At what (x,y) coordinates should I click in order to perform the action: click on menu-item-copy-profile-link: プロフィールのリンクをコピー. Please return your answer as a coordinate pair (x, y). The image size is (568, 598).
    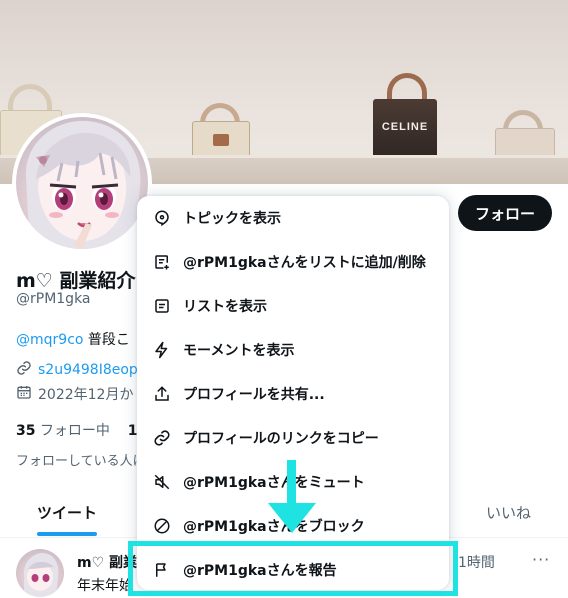
    Looking at the image, I should click on (293, 438).